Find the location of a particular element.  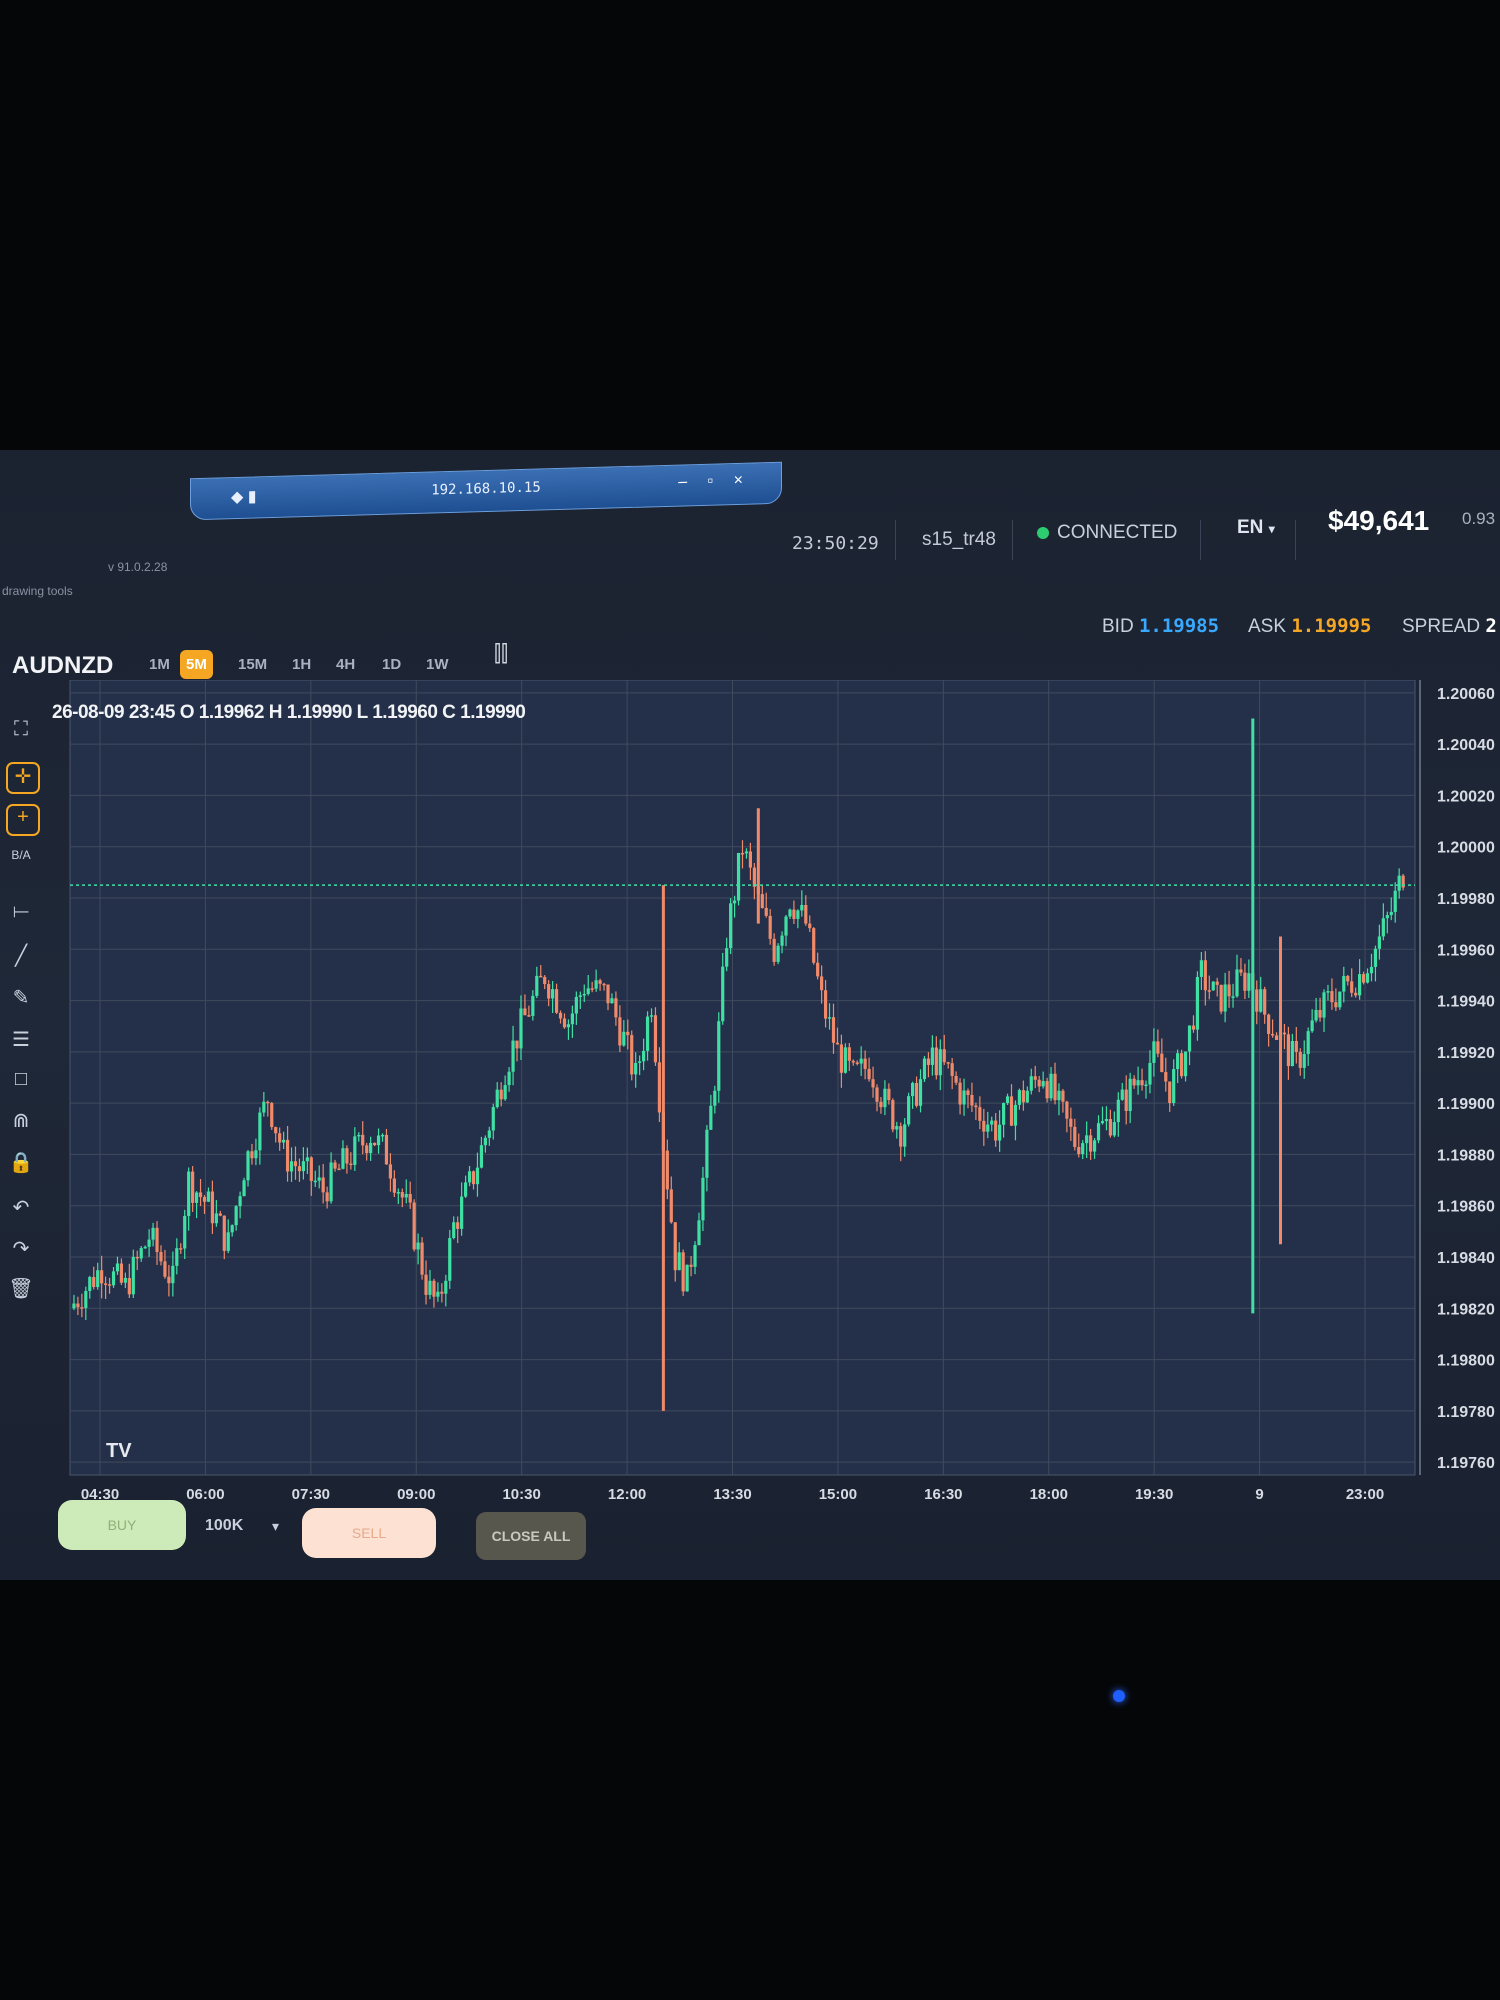

y-tick-label: 1.20060 is located at coordinates (1466, 694).